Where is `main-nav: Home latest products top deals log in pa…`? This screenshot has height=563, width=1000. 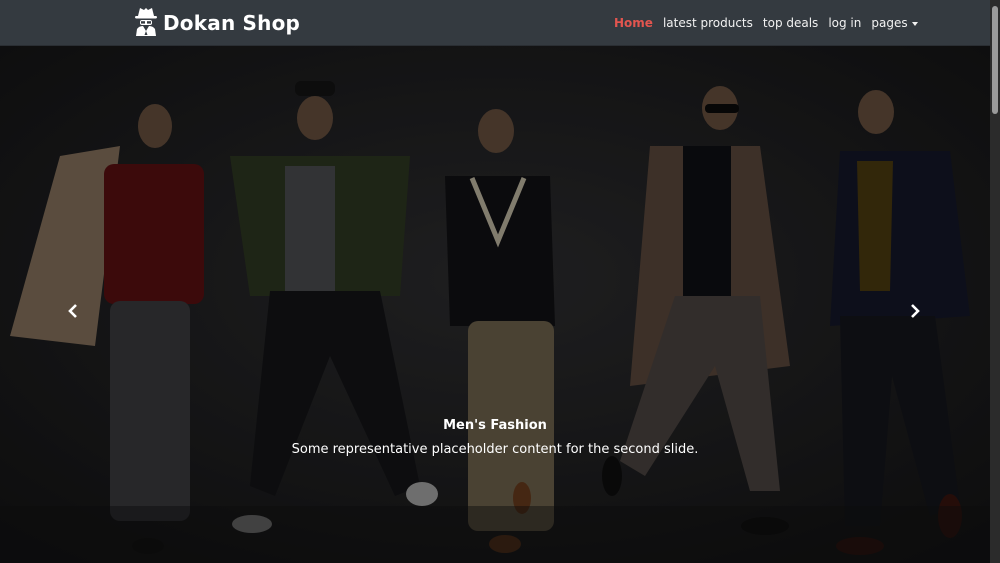 main-nav: Home latest products top deals log in pa… is located at coordinates (771, 23).